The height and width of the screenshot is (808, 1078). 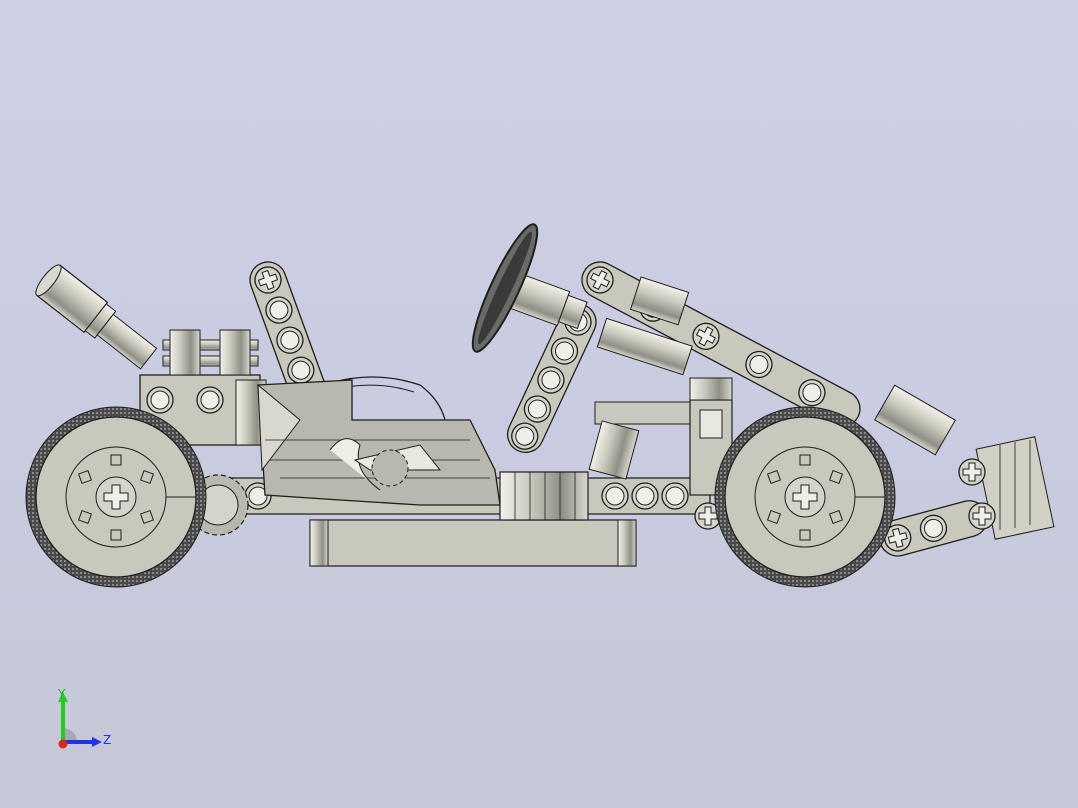 What do you see at coordinates (915, 420) in the screenshot?
I see `front-nose-cylinder` at bounding box center [915, 420].